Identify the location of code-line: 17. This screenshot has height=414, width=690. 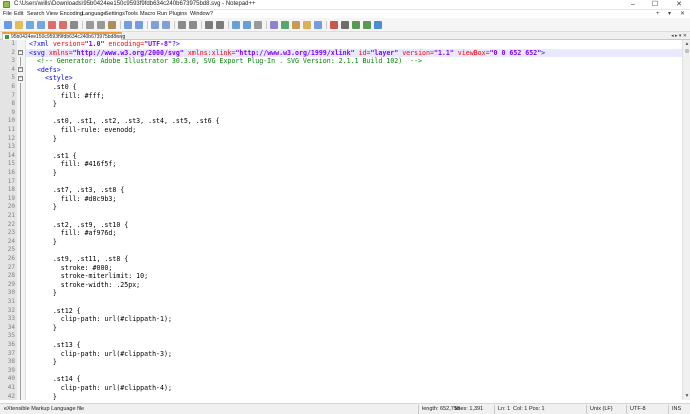
(345, 182).